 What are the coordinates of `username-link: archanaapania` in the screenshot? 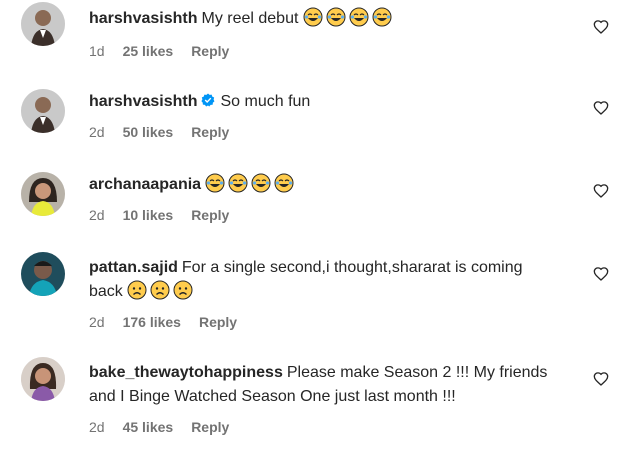 It's located at (145, 184).